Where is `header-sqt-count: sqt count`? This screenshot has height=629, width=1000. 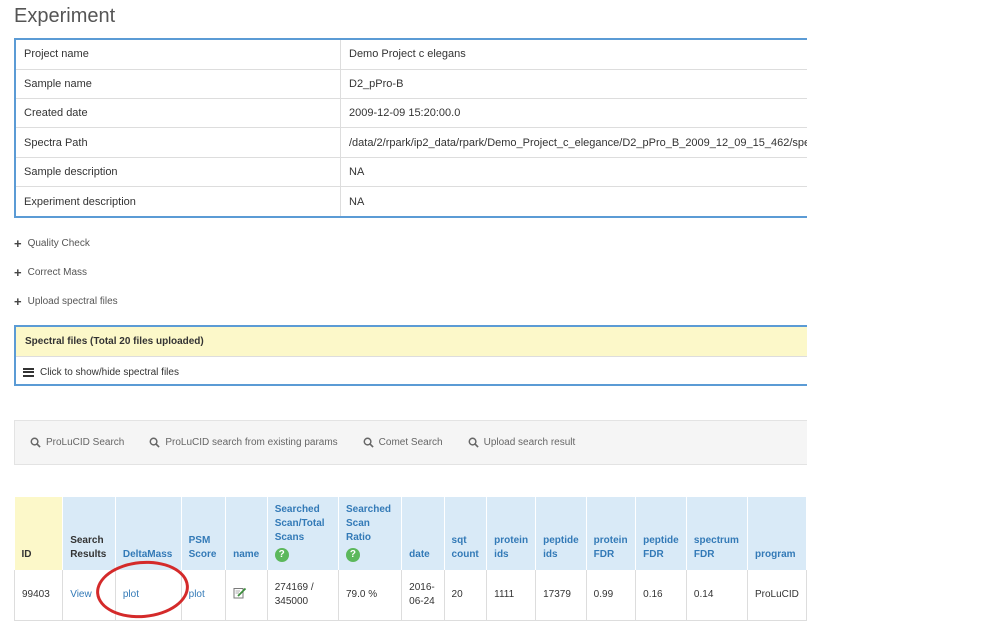 header-sqt-count: sqt count is located at coordinates (466, 533).